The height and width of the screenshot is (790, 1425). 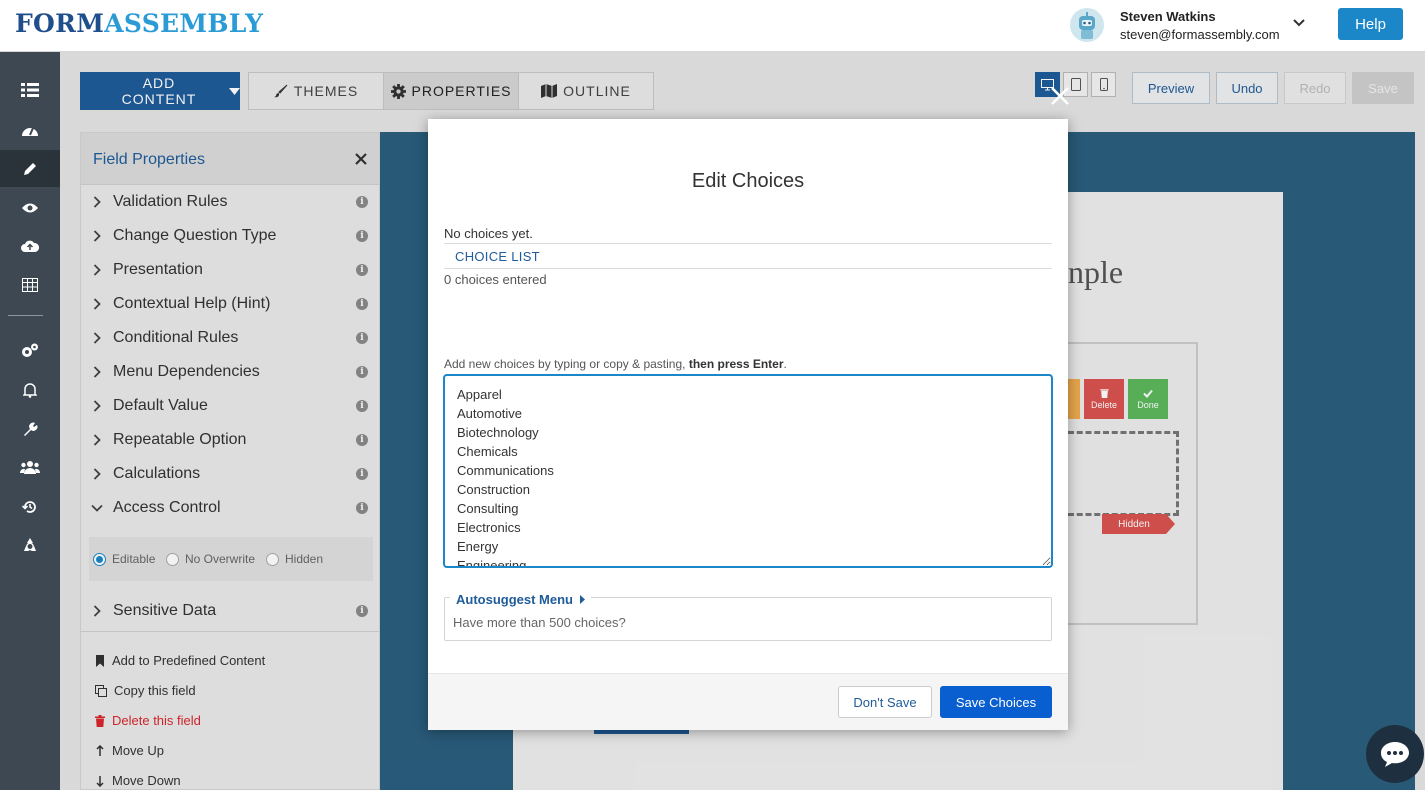 I want to click on chevron-down-icon, so click(x=1299, y=23).